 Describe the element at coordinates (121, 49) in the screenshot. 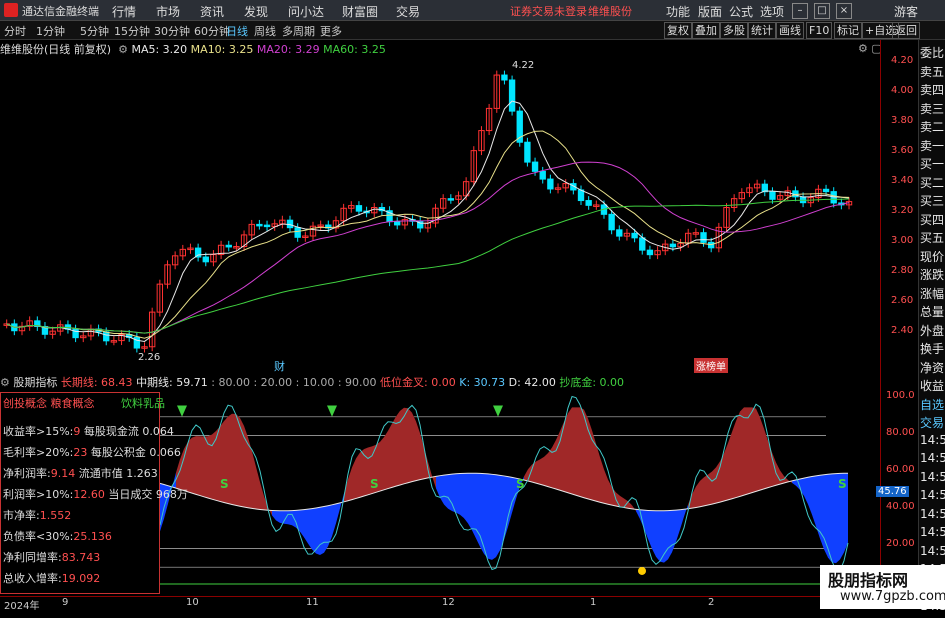

I see `settings-icon: ⚙` at that location.